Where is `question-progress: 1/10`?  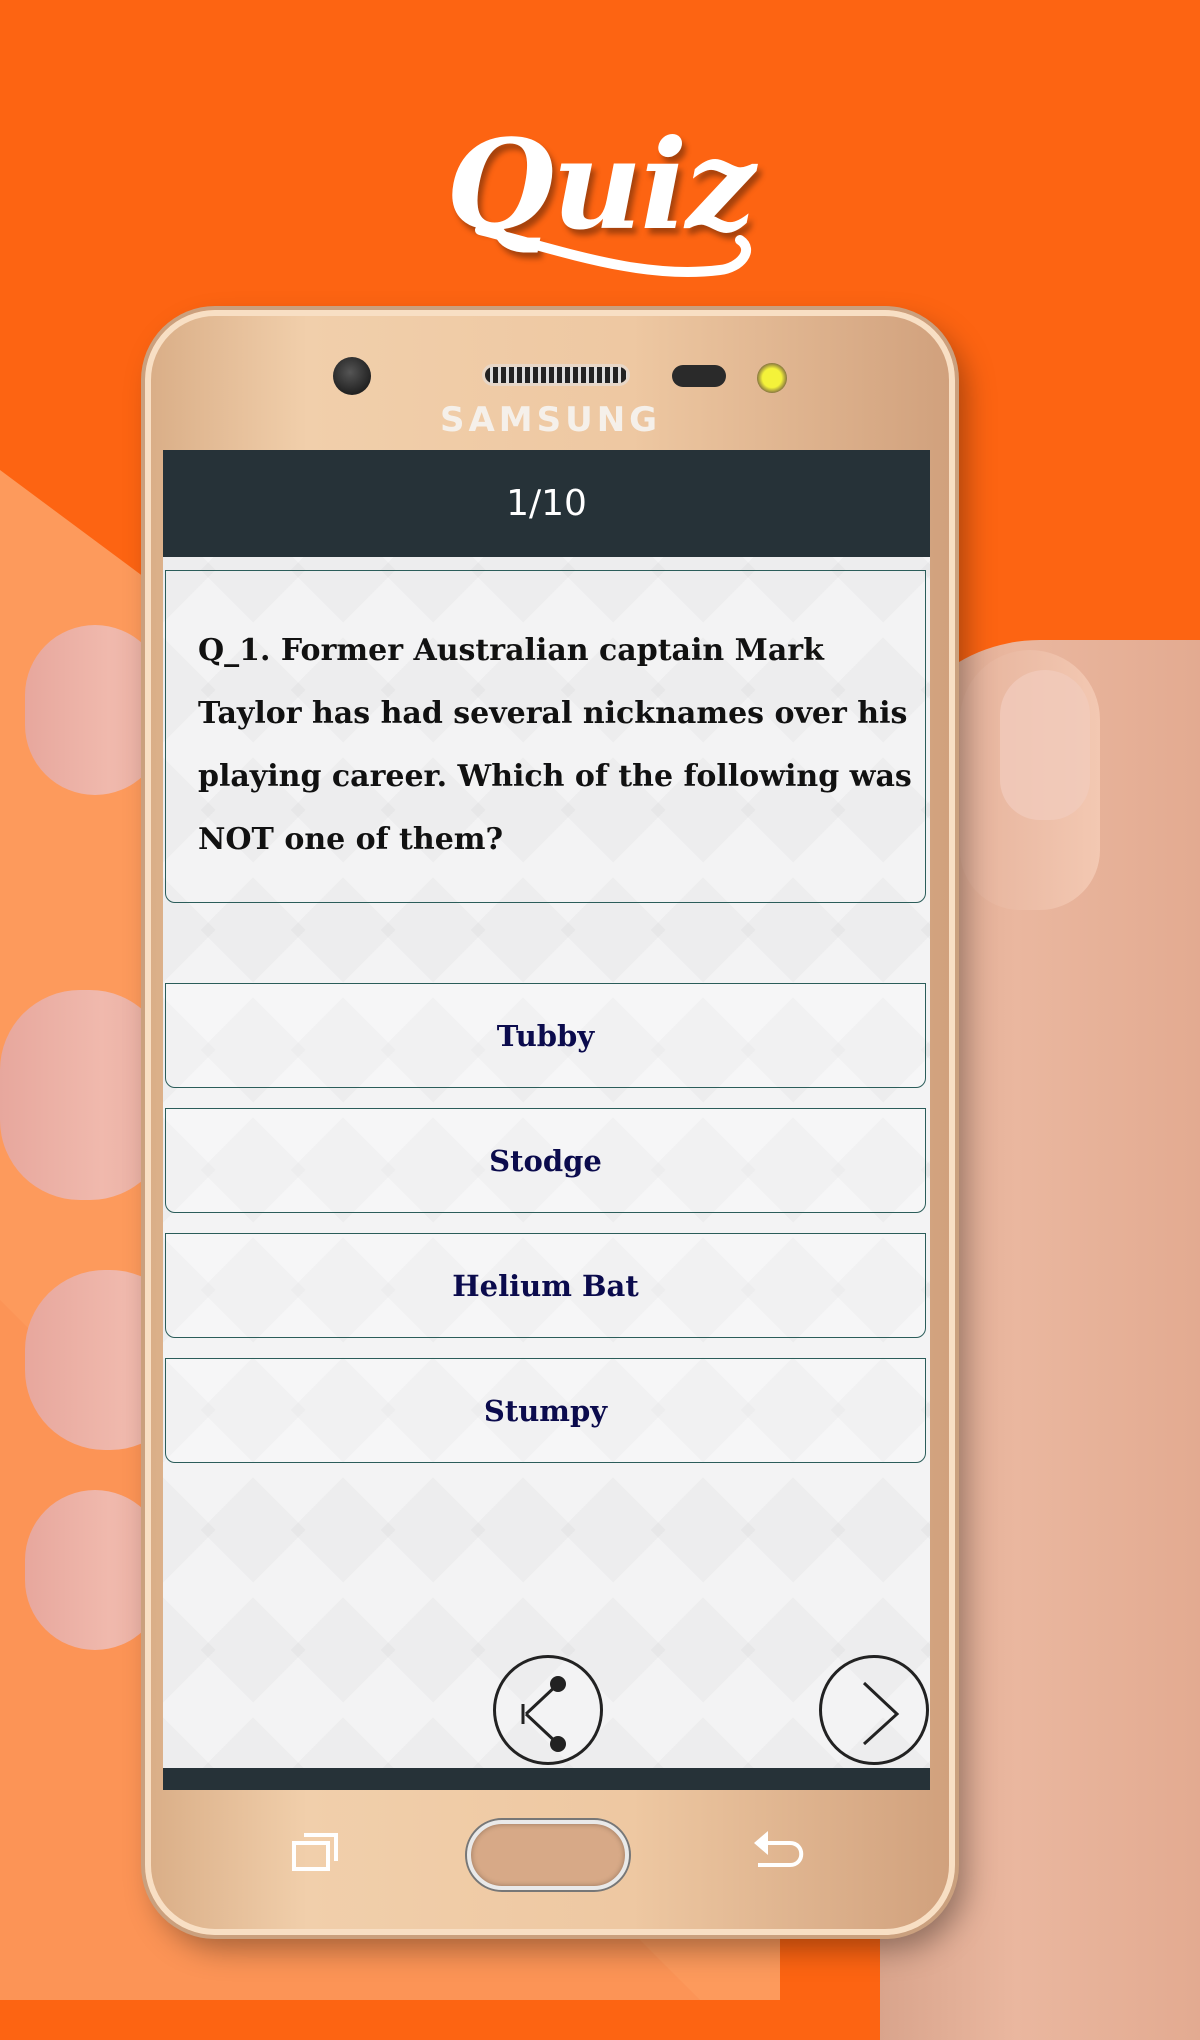 question-progress: 1/10 is located at coordinates (546, 503).